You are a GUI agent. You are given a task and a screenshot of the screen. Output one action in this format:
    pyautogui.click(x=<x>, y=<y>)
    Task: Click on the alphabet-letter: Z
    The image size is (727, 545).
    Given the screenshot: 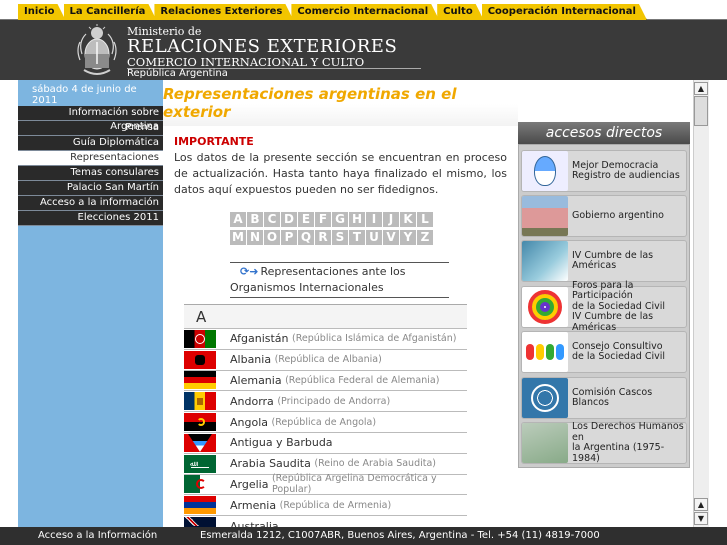 What is the action you would take?
    pyautogui.click(x=425, y=237)
    